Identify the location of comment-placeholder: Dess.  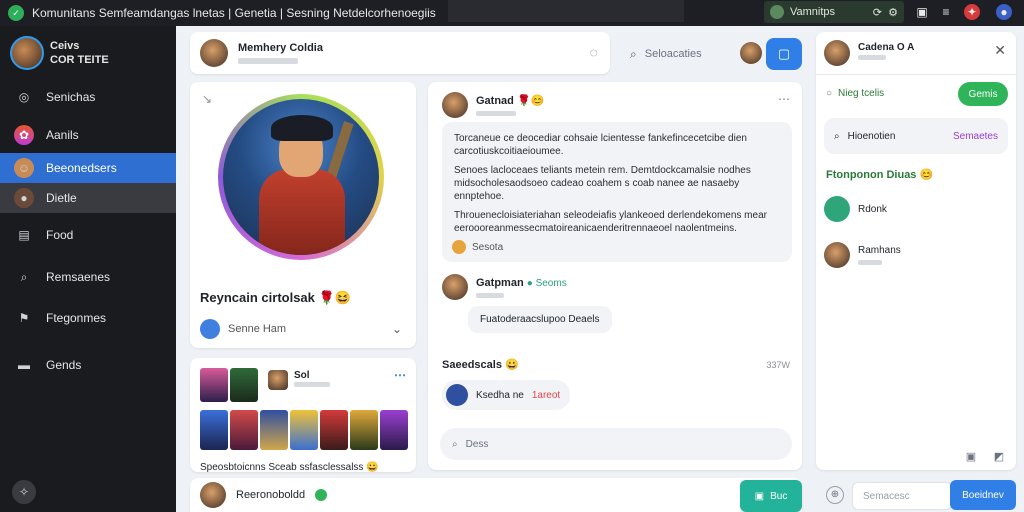
(477, 444).